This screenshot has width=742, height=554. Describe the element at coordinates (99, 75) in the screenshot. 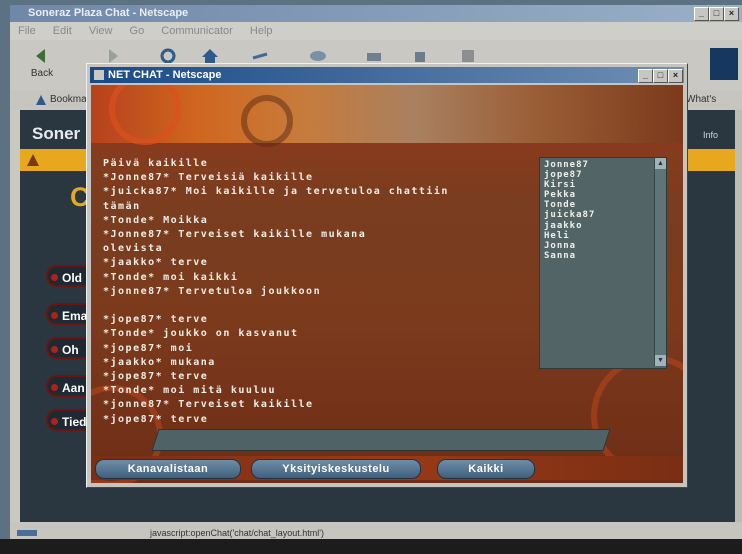

I see `window-icon` at that location.